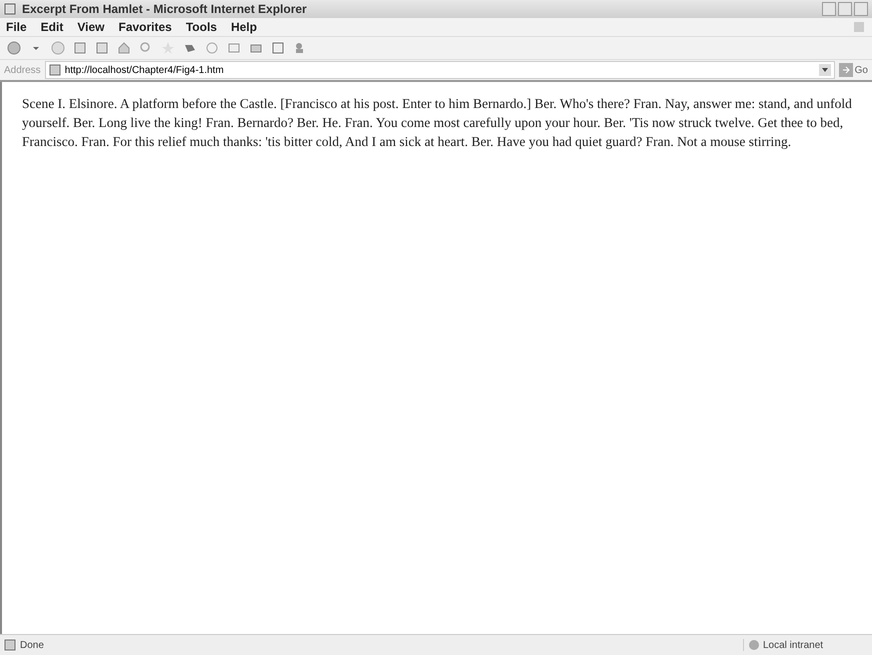 The image size is (872, 655). What do you see at coordinates (793, 645) in the screenshot?
I see `zone-text: Local intranet` at bounding box center [793, 645].